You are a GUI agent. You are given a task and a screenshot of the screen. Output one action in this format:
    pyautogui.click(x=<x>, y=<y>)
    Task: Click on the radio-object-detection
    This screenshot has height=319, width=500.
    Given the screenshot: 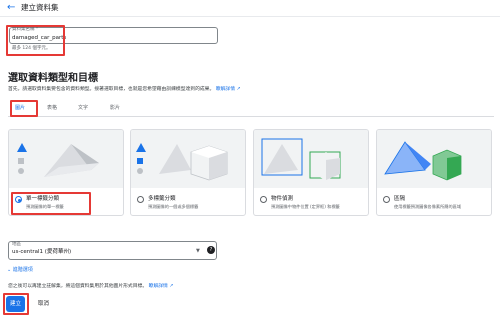 What is the action you would take?
    pyautogui.click(x=263, y=199)
    